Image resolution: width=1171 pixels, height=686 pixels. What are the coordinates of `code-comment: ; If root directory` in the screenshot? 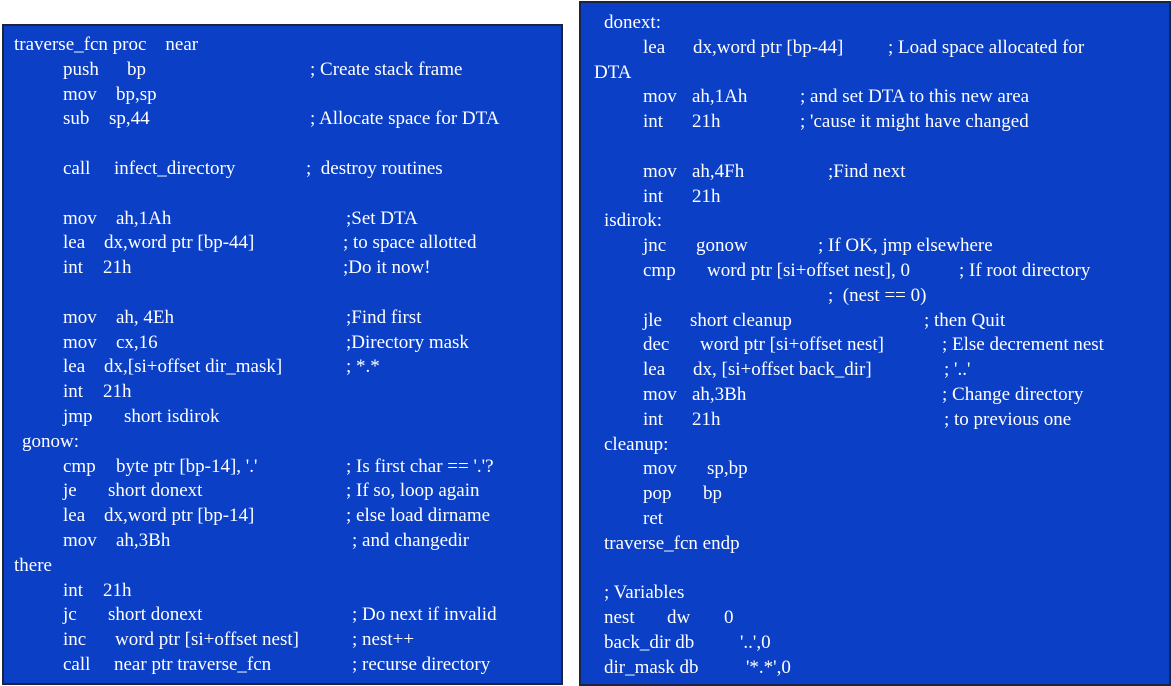 It's located at (1025, 270).